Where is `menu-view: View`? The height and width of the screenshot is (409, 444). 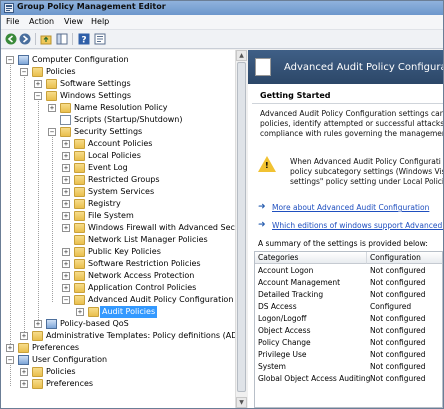 menu-view: View is located at coordinates (73, 21).